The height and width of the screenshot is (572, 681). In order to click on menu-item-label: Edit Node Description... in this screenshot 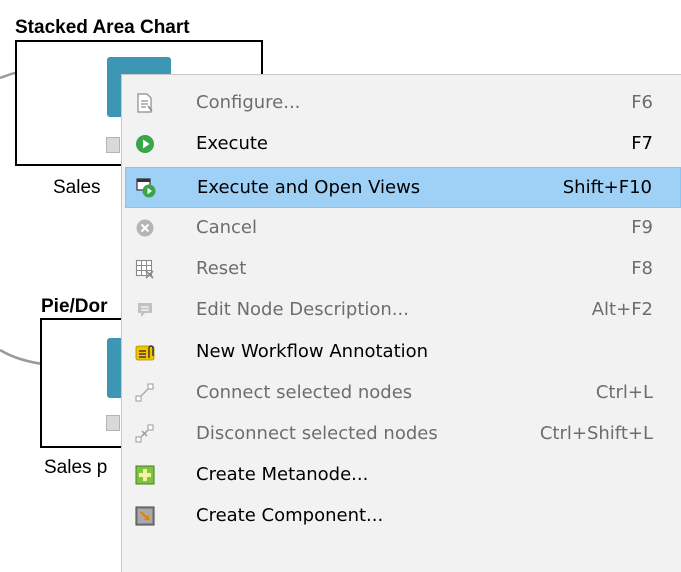, I will do `click(302, 309)`.